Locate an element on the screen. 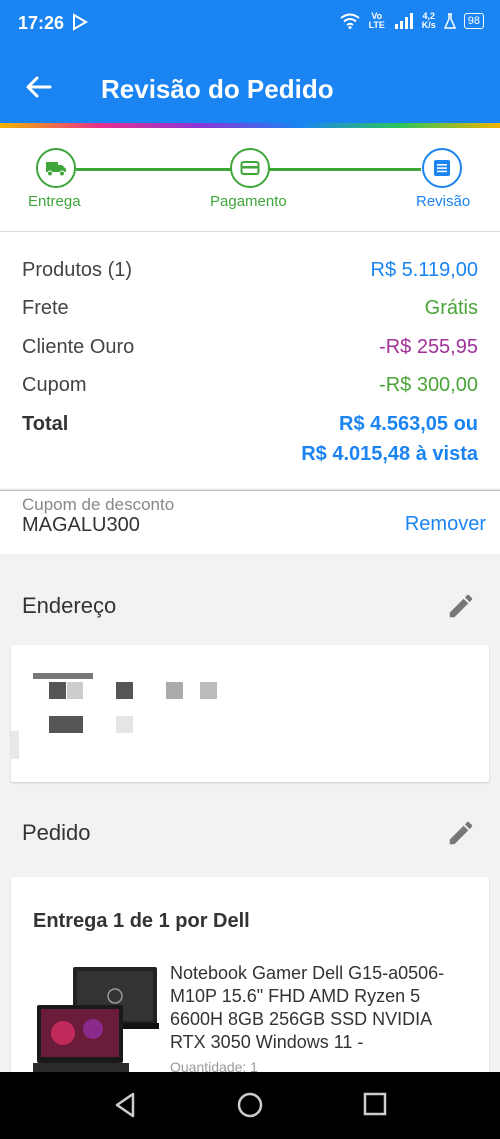  redacted-address is located at coordinates (63, 676).